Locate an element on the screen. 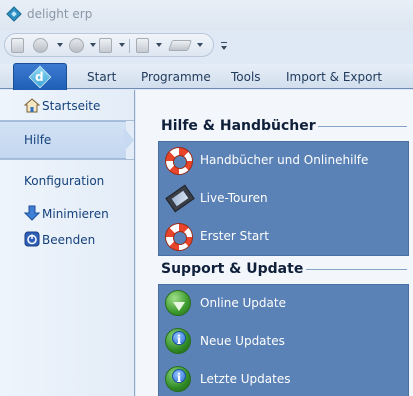 The image size is (413, 396). tab-programme: Programme is located at coordinates (176, 77).